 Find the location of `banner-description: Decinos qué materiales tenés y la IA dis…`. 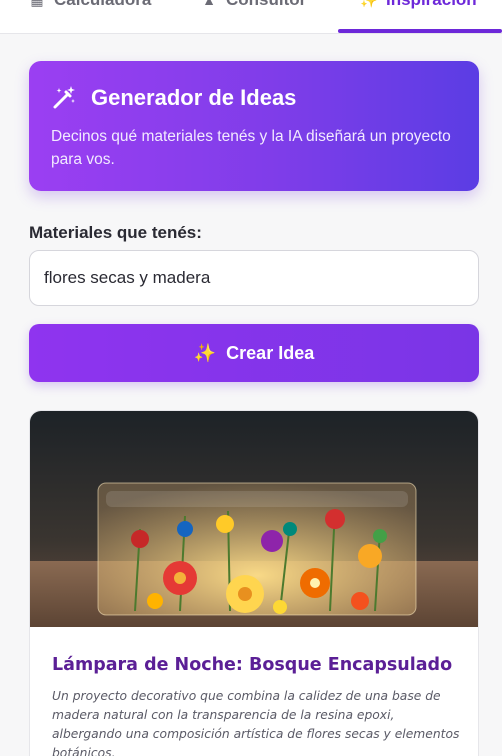

banner-description: Decinos qué materiales tenés y la IA dis… is located at coordinates (251, 148).